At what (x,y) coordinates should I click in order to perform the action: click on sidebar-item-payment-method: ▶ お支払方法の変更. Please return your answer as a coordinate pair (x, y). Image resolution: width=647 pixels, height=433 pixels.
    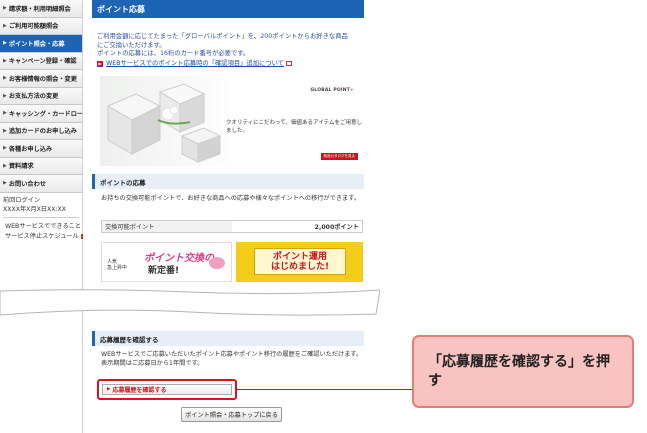
    Looking at the image, I should click on (41, 96).